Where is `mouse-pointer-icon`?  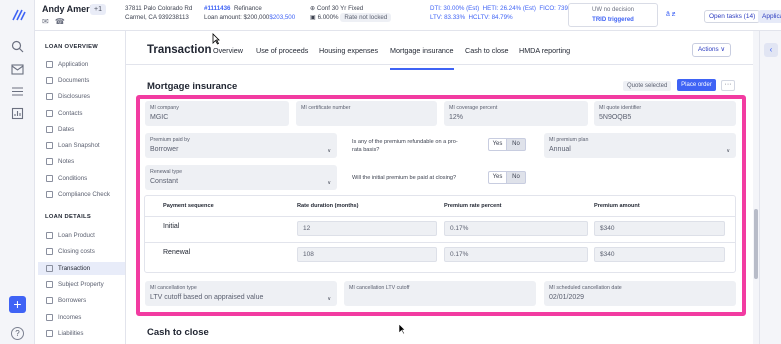 mouse-pointer-icon is located at coordinates (402, 329).